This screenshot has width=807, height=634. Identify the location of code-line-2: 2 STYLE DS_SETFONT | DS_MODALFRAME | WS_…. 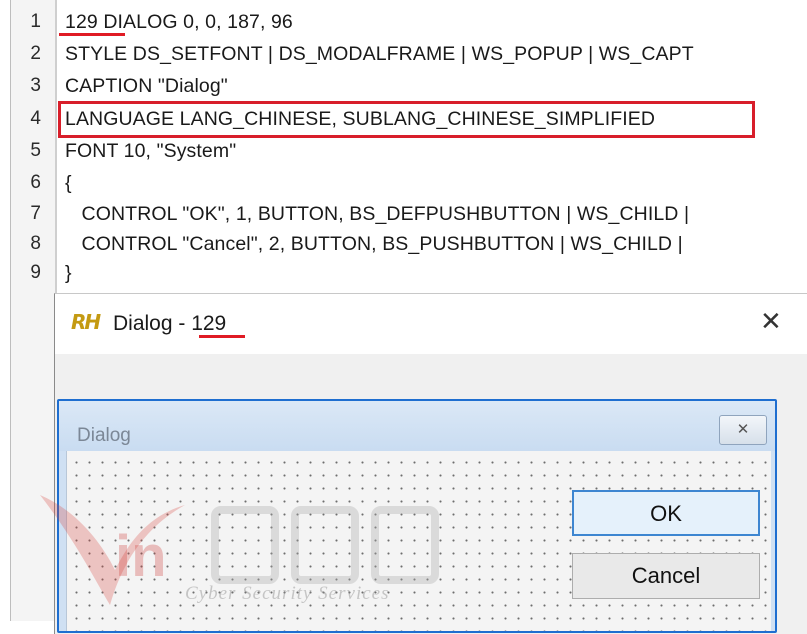
(409, 54).